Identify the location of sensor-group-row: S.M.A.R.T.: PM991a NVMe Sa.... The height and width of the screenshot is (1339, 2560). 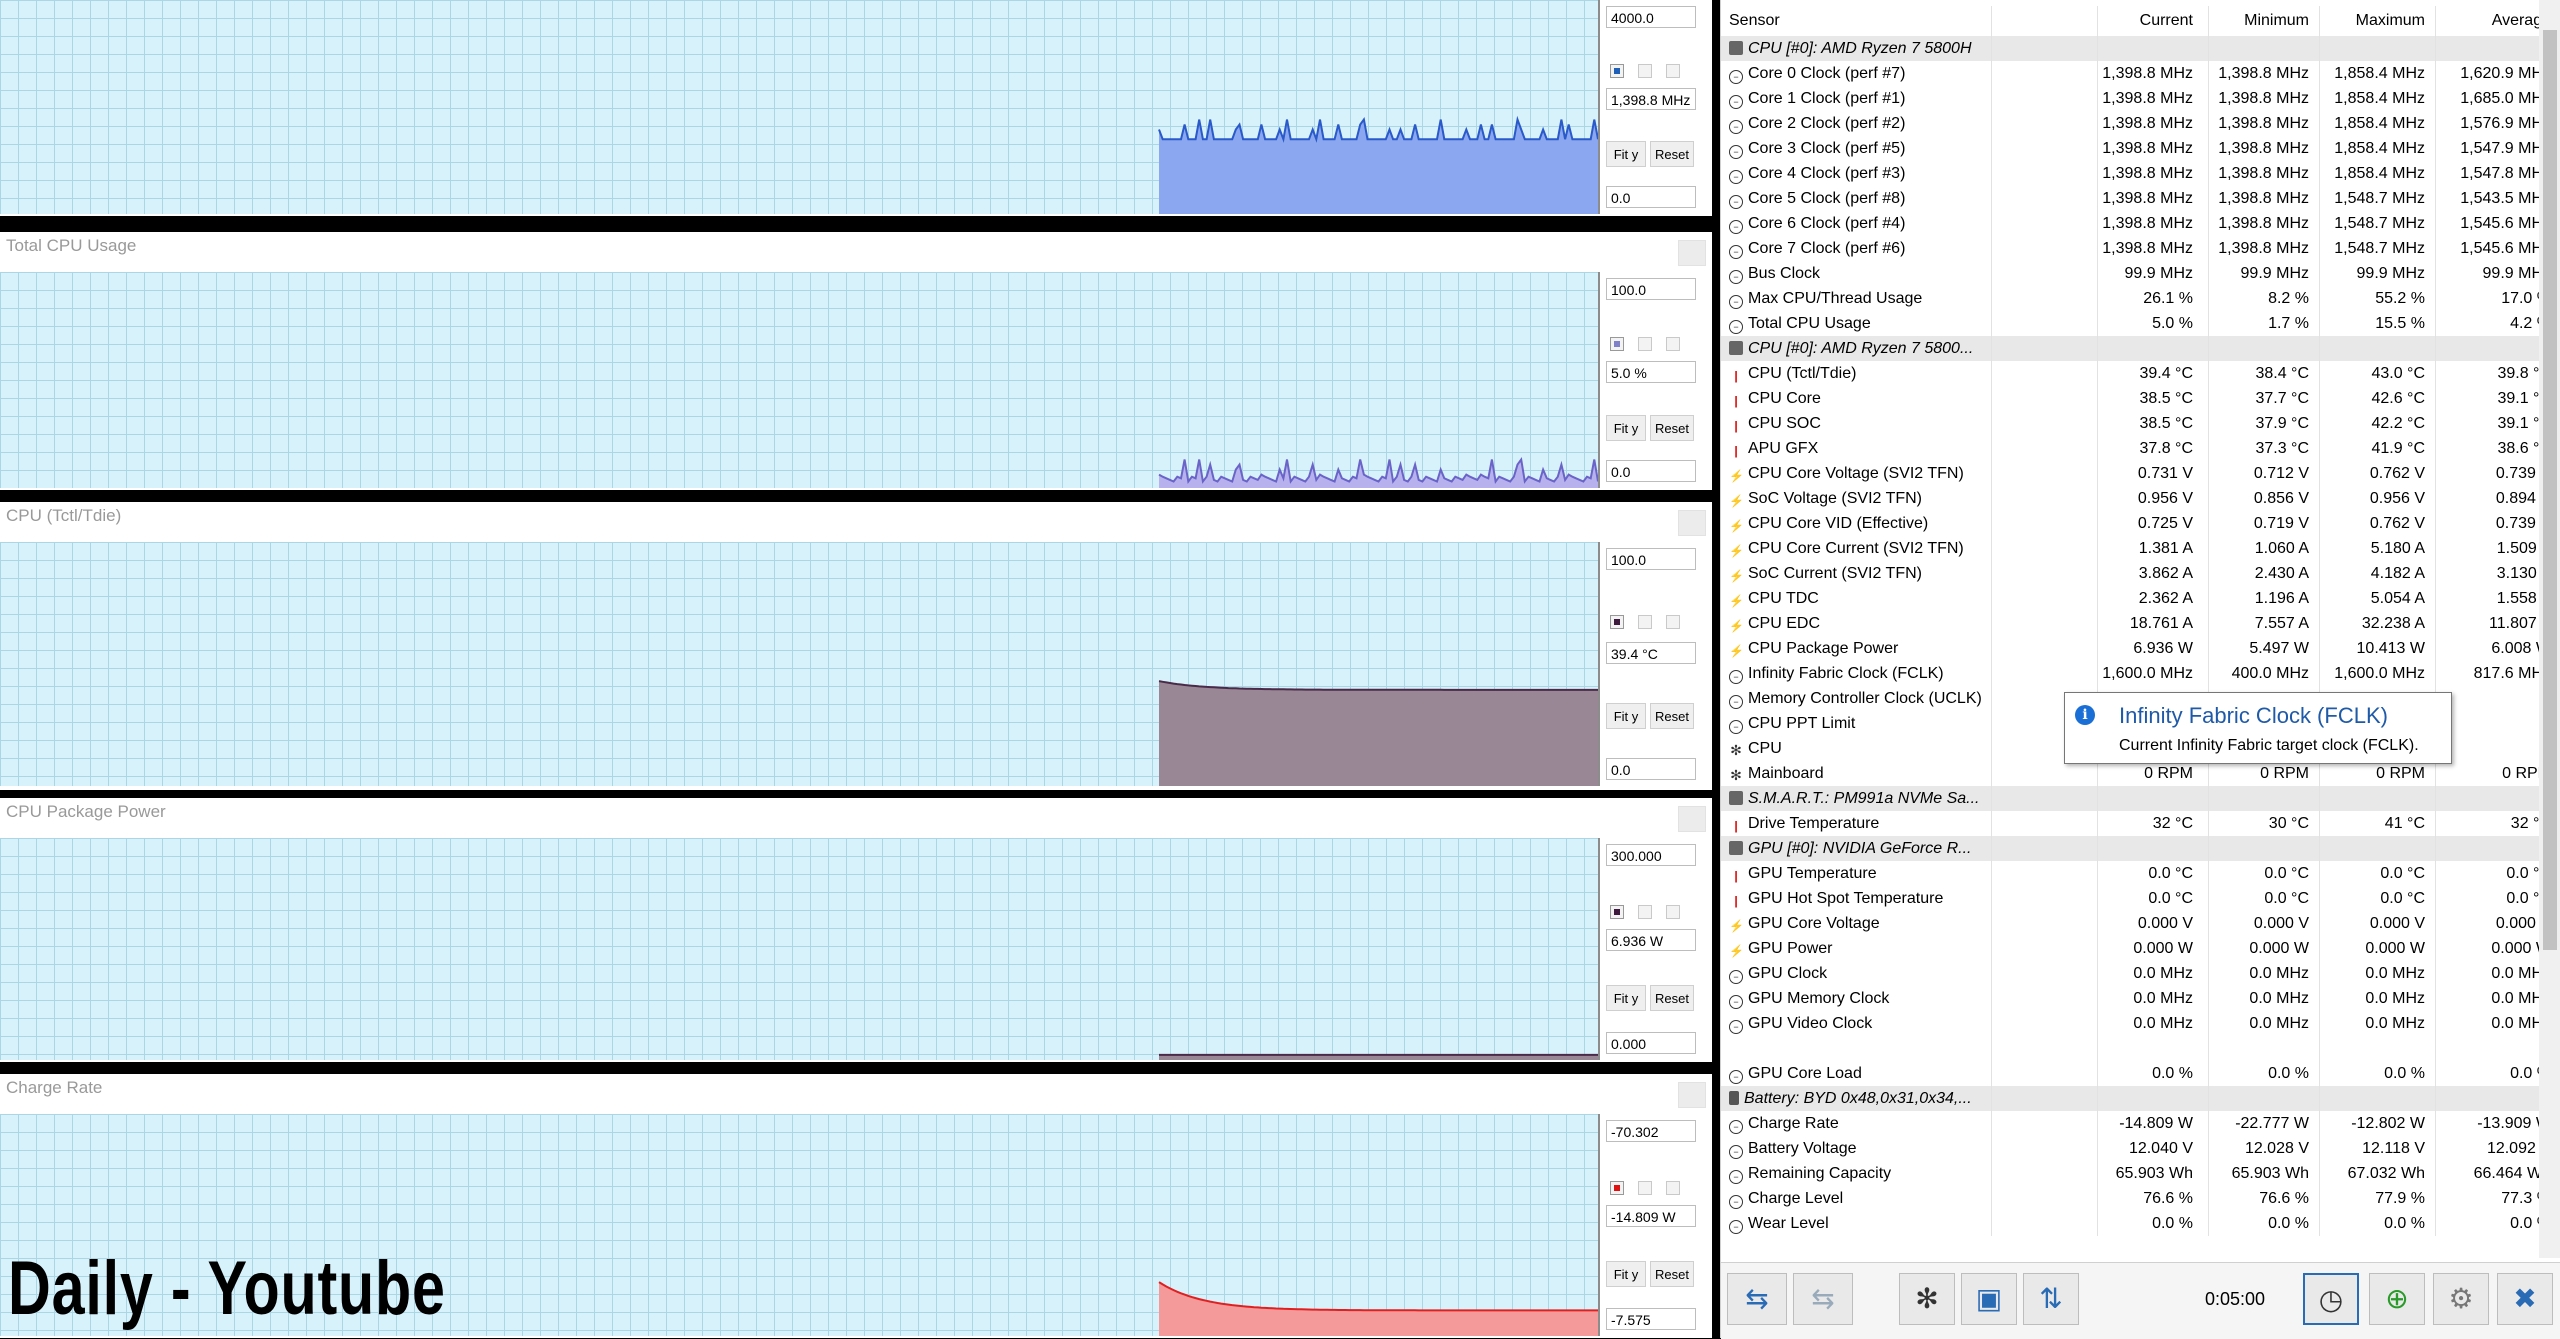
(2131, 798).